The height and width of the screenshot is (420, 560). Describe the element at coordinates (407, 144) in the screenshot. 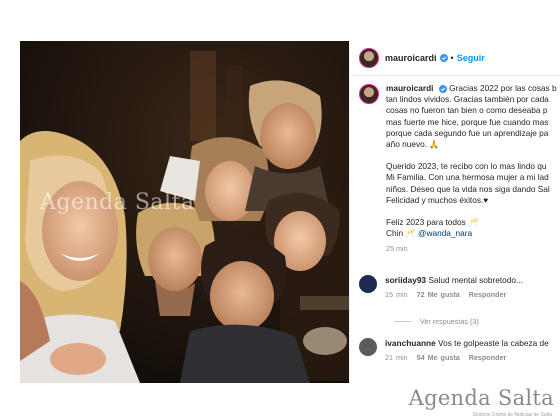

I see `caption-line: año nuevo.` at that location.